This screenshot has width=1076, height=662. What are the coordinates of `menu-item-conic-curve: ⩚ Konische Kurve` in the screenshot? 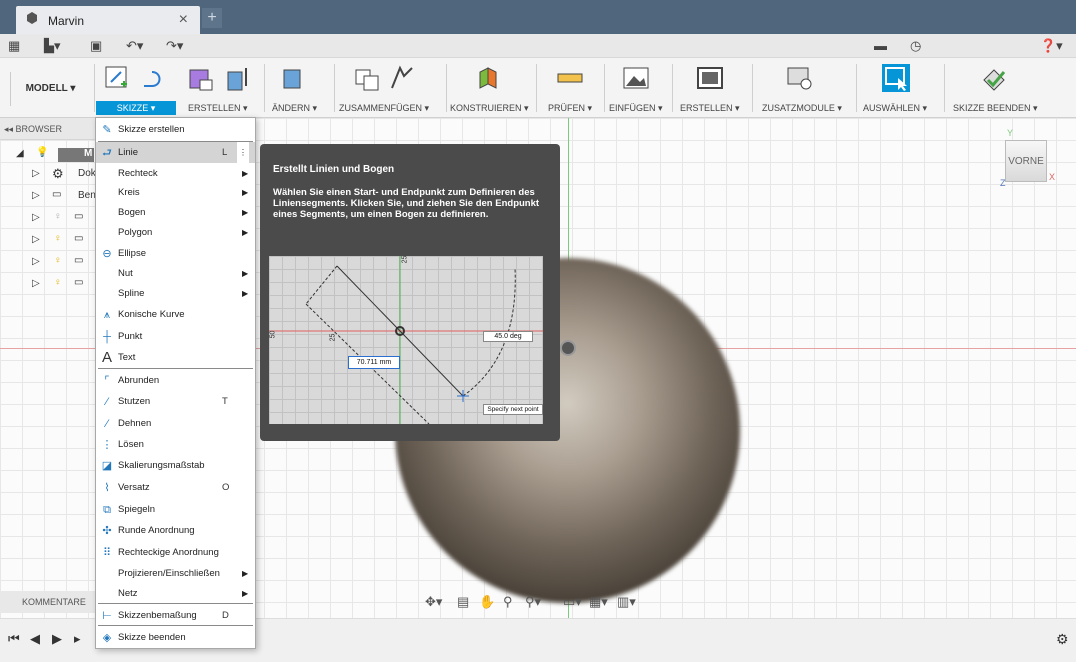 It's located at (175, 314).